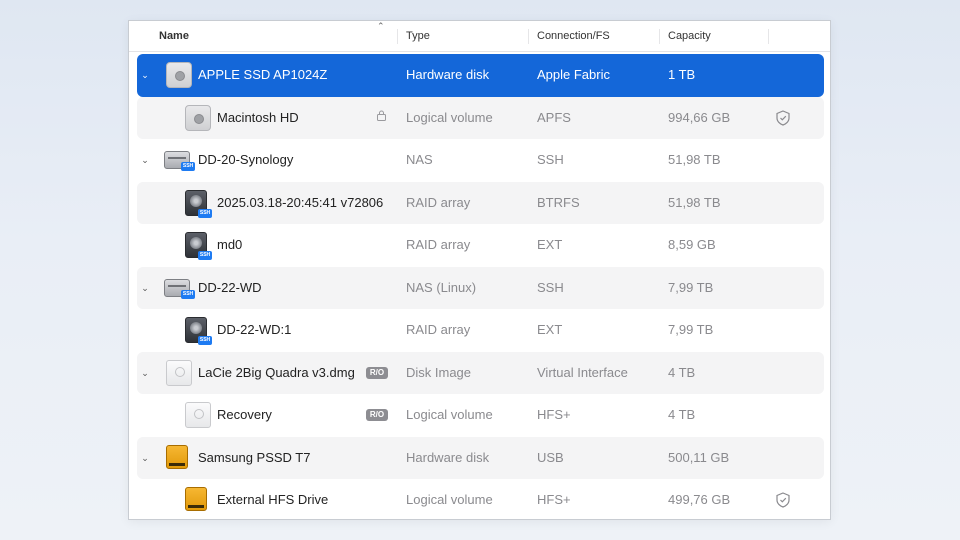  I want to click on sort-ascending-icon: ⌃, so click(381, 26).